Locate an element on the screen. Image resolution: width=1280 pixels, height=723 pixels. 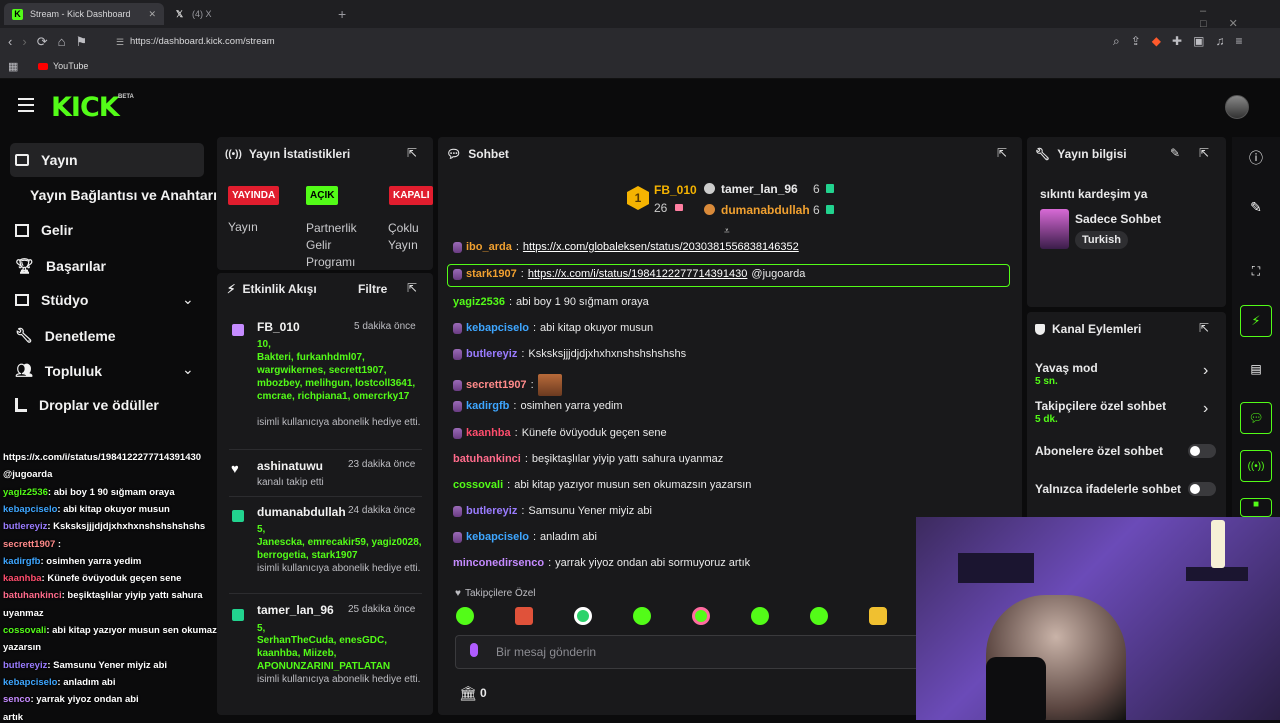
extensions-icon: ✚ is located at coordinates (1177, 41).